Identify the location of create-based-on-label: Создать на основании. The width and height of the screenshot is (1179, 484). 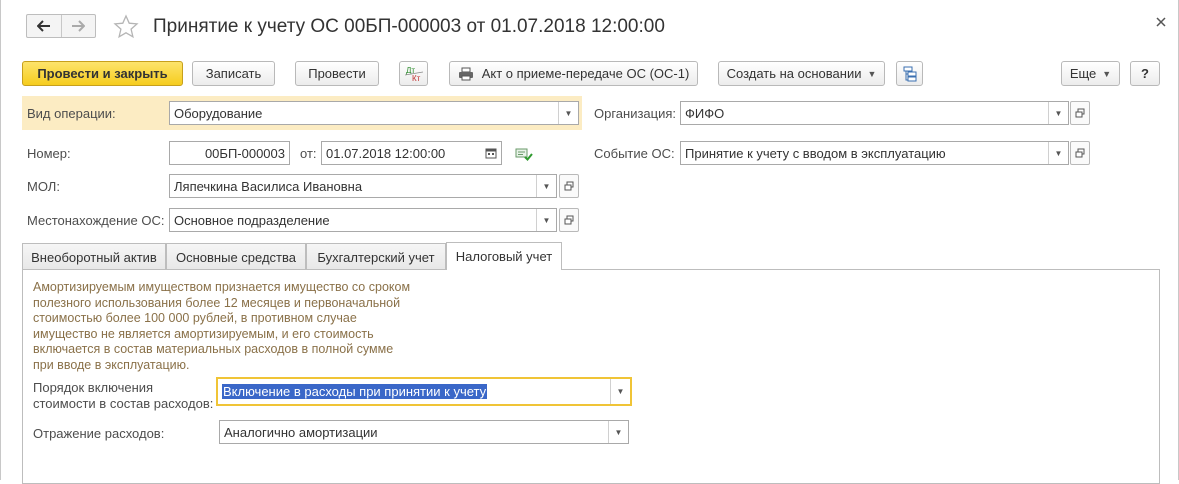
(794, 73).